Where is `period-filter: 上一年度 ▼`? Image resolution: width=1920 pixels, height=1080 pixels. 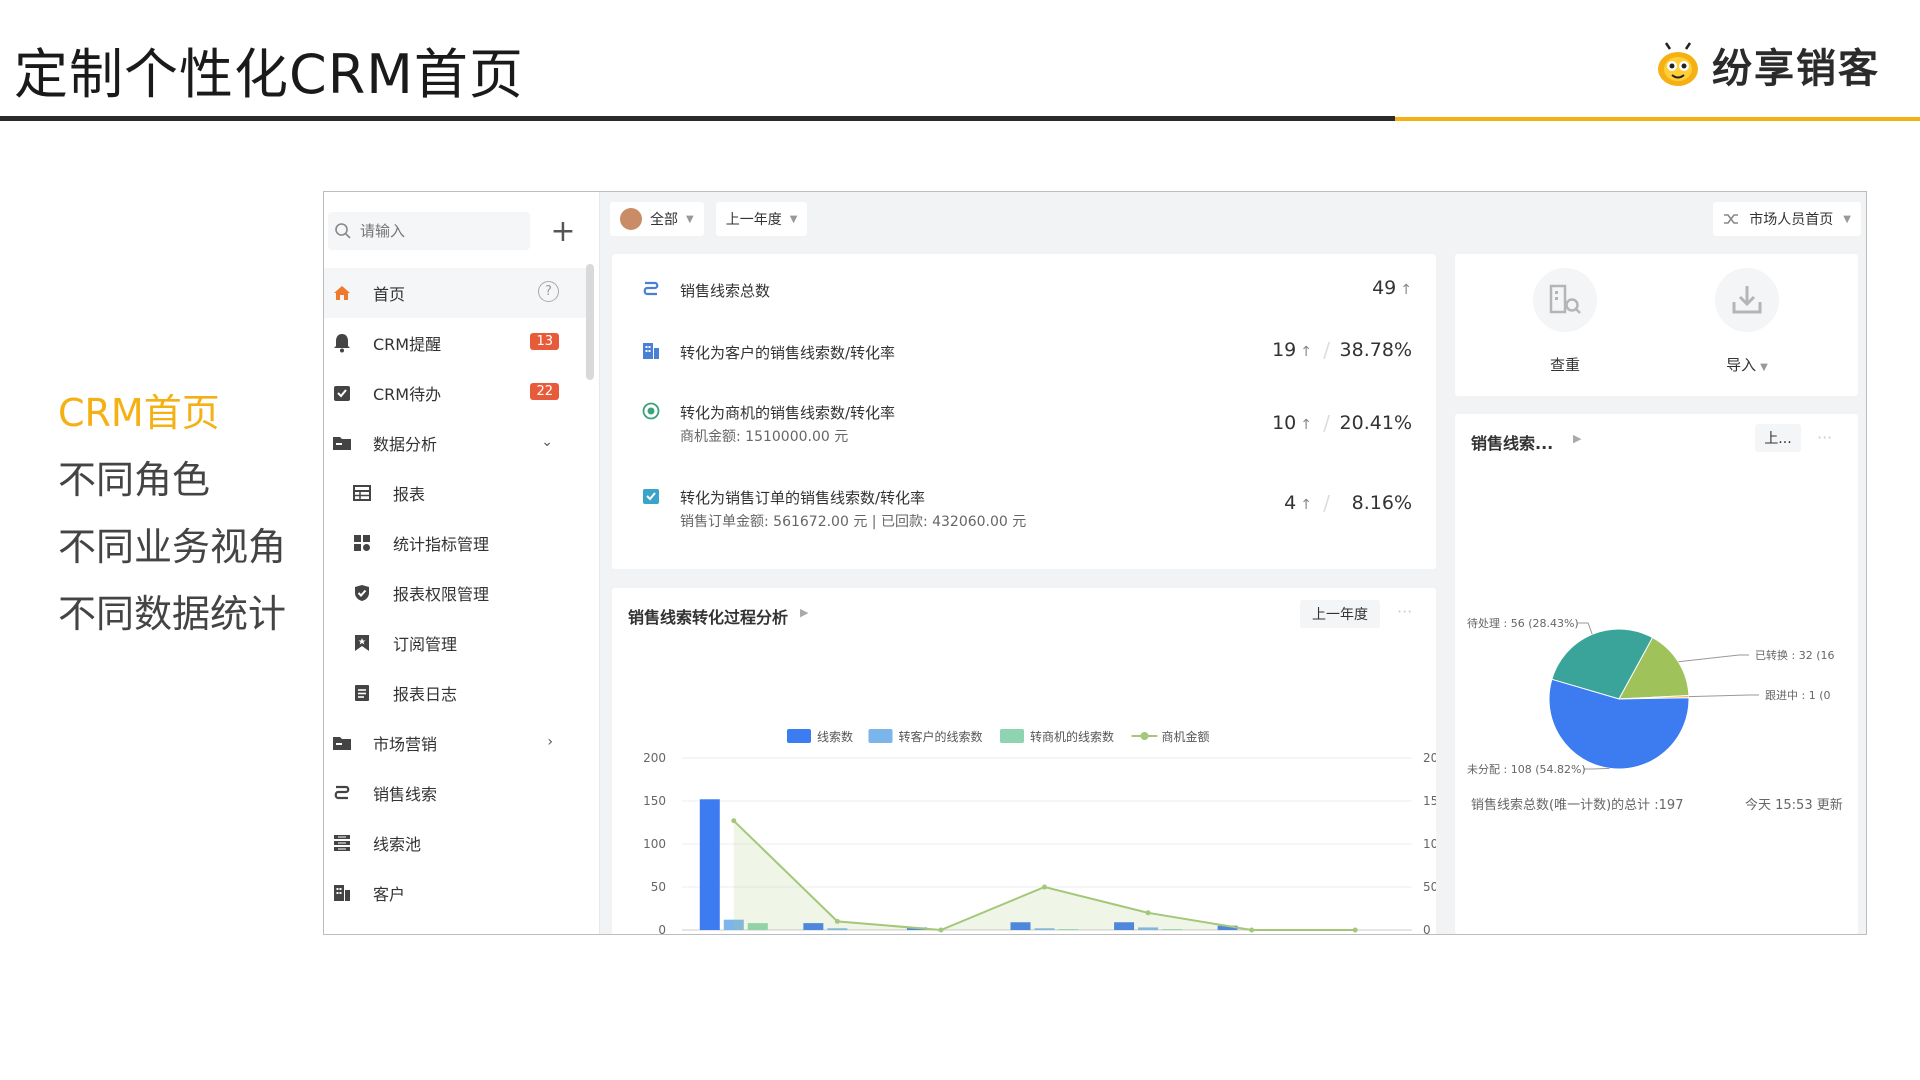 period-filter: 上一年度 ▼ is located at coordinates (761, 219).